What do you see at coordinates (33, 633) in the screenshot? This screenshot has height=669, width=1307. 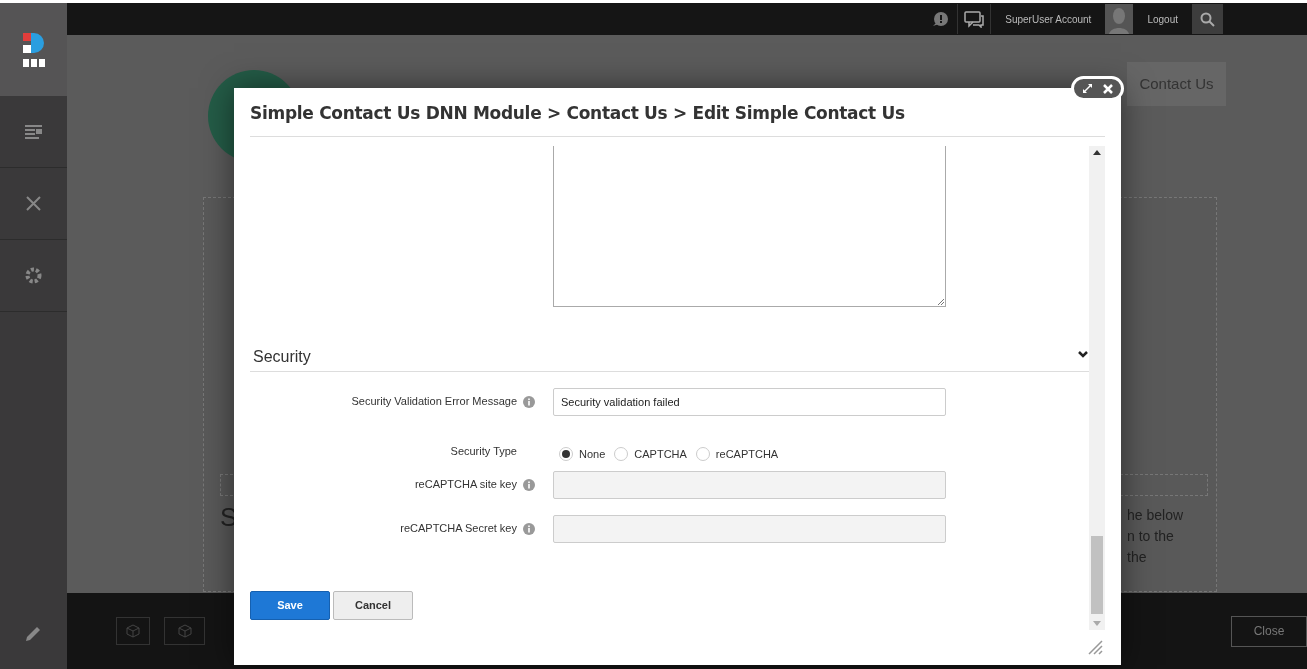 I see `pencil-icon` at bounding box center [33, 633].